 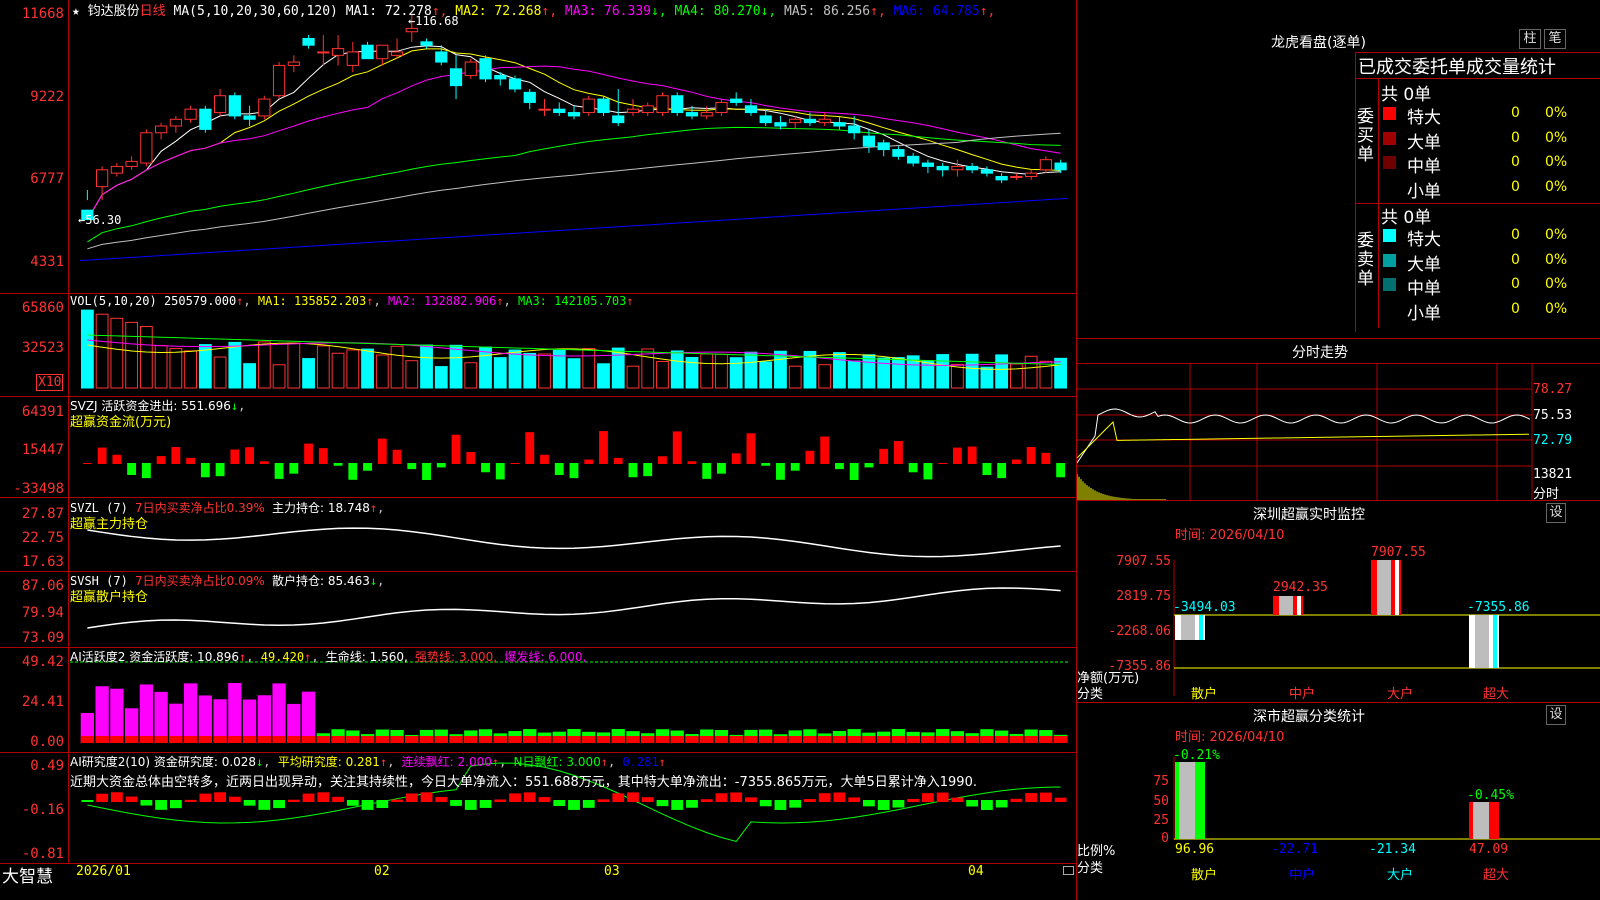 I want to click on stats-tabs: 已成交委托单成交量统计, so click(x=1457, y=66).